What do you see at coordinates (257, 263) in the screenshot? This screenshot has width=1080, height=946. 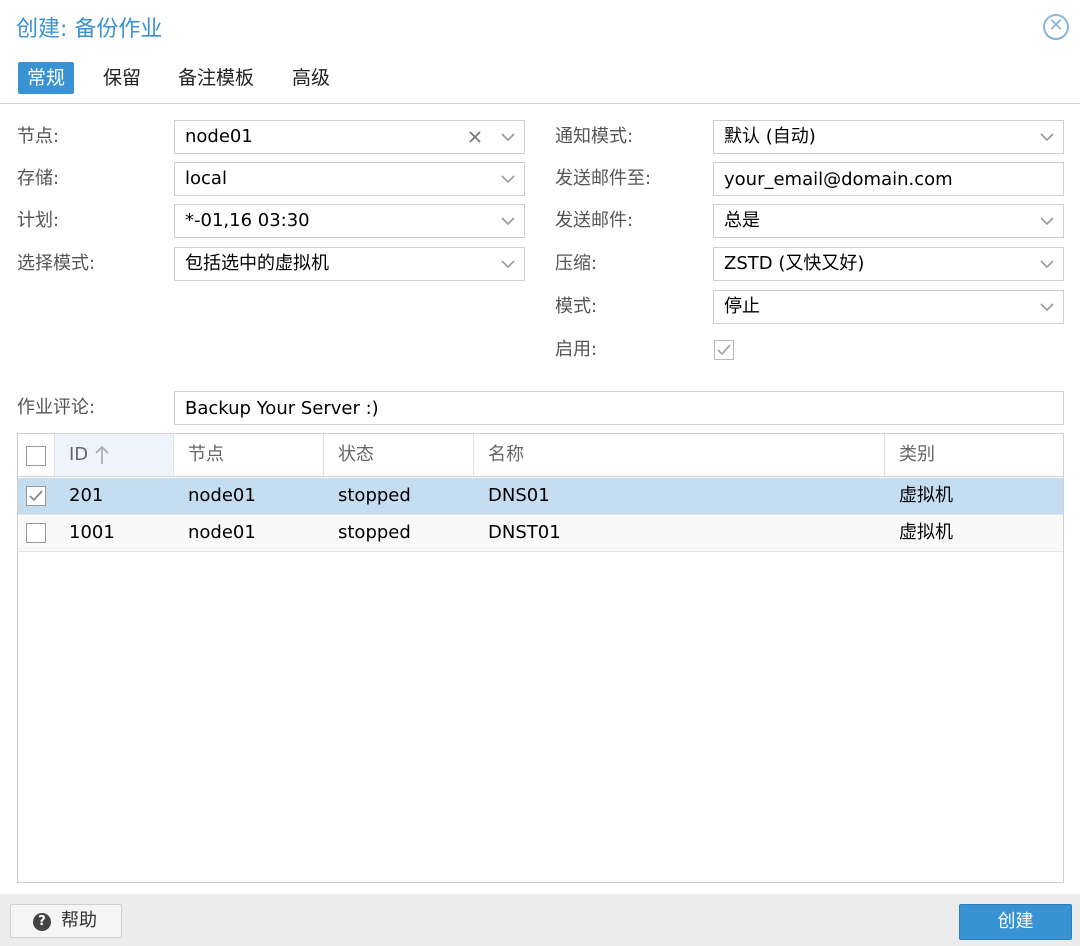 I see `selection-mode-value: 包括选中的虚拟机` at bounding box center [257, 263].